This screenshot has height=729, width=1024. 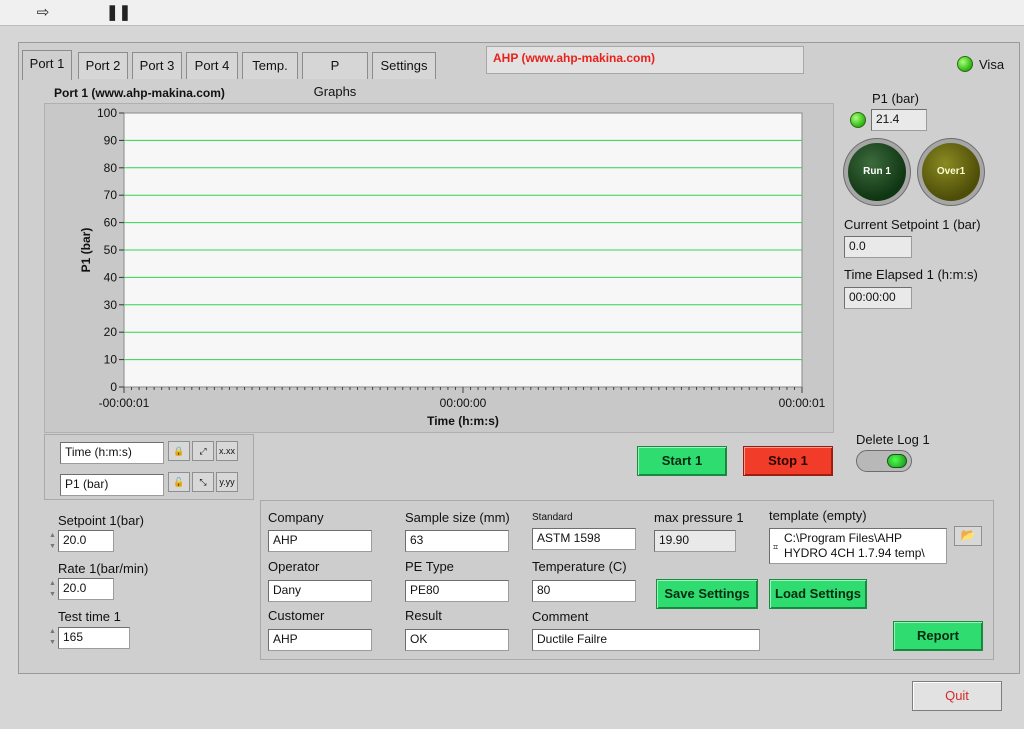 What do you see at coordinates (512, 13) in the screenshot?
I see `toolbar: ⇨ ❚❚` at bounding box center [512, 13].